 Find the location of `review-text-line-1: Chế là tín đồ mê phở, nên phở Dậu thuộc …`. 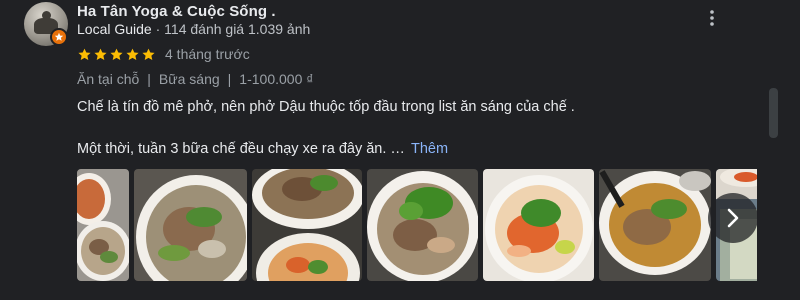

review-text-line-1: Chế là tín đồ mê phở, nên phở Dậu thuộc … is located at coordinates (326, 107).